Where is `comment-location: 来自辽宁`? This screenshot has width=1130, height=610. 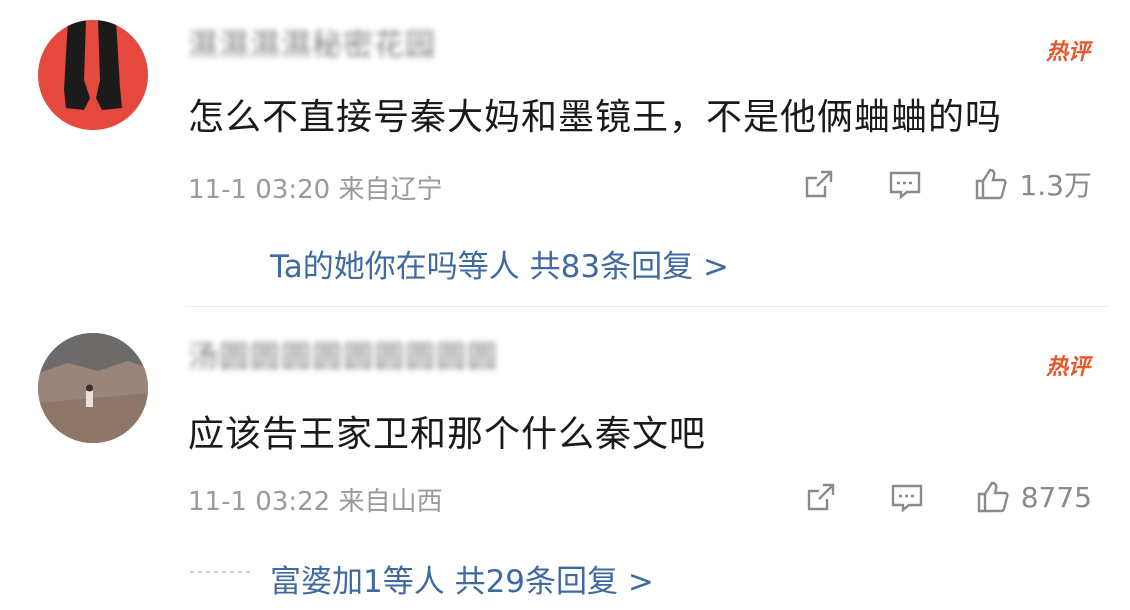
comment-location: 来自辽宁 is located at coordinates (390, 190).